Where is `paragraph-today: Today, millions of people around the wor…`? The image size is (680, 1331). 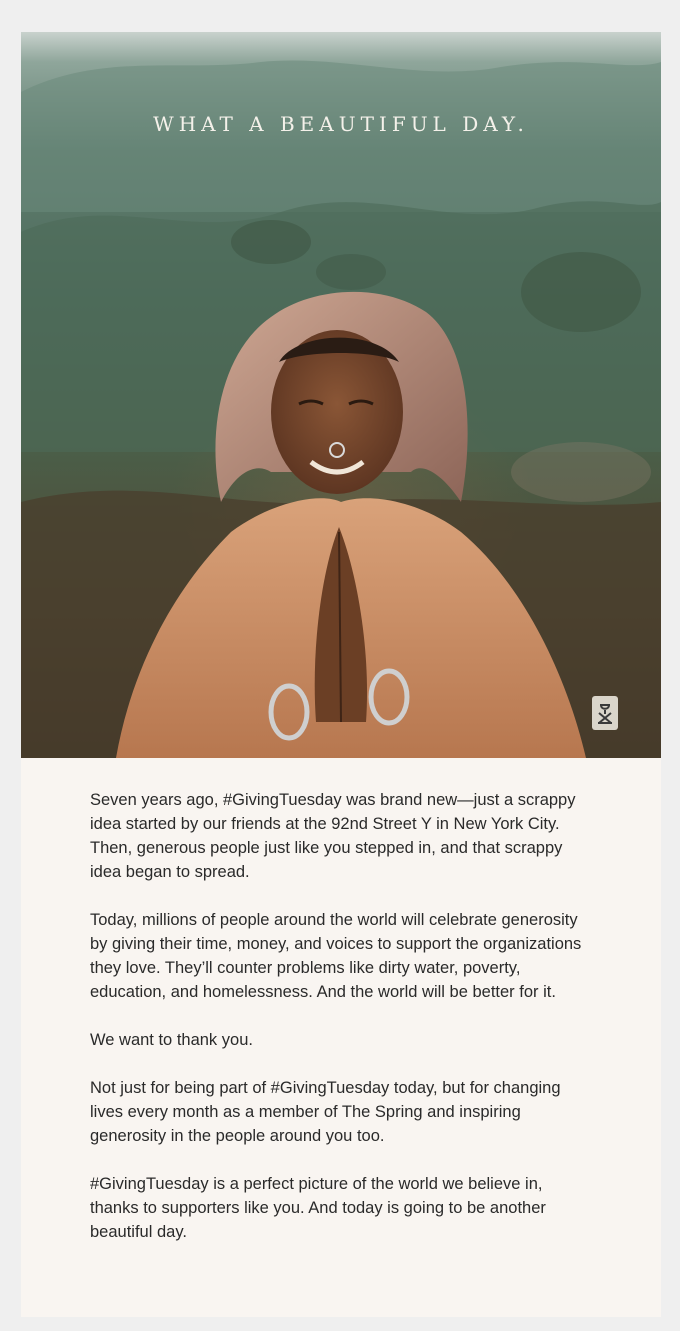 paragraph-today: Today, millions of people around the wor… is located at coordinates (336, 956).